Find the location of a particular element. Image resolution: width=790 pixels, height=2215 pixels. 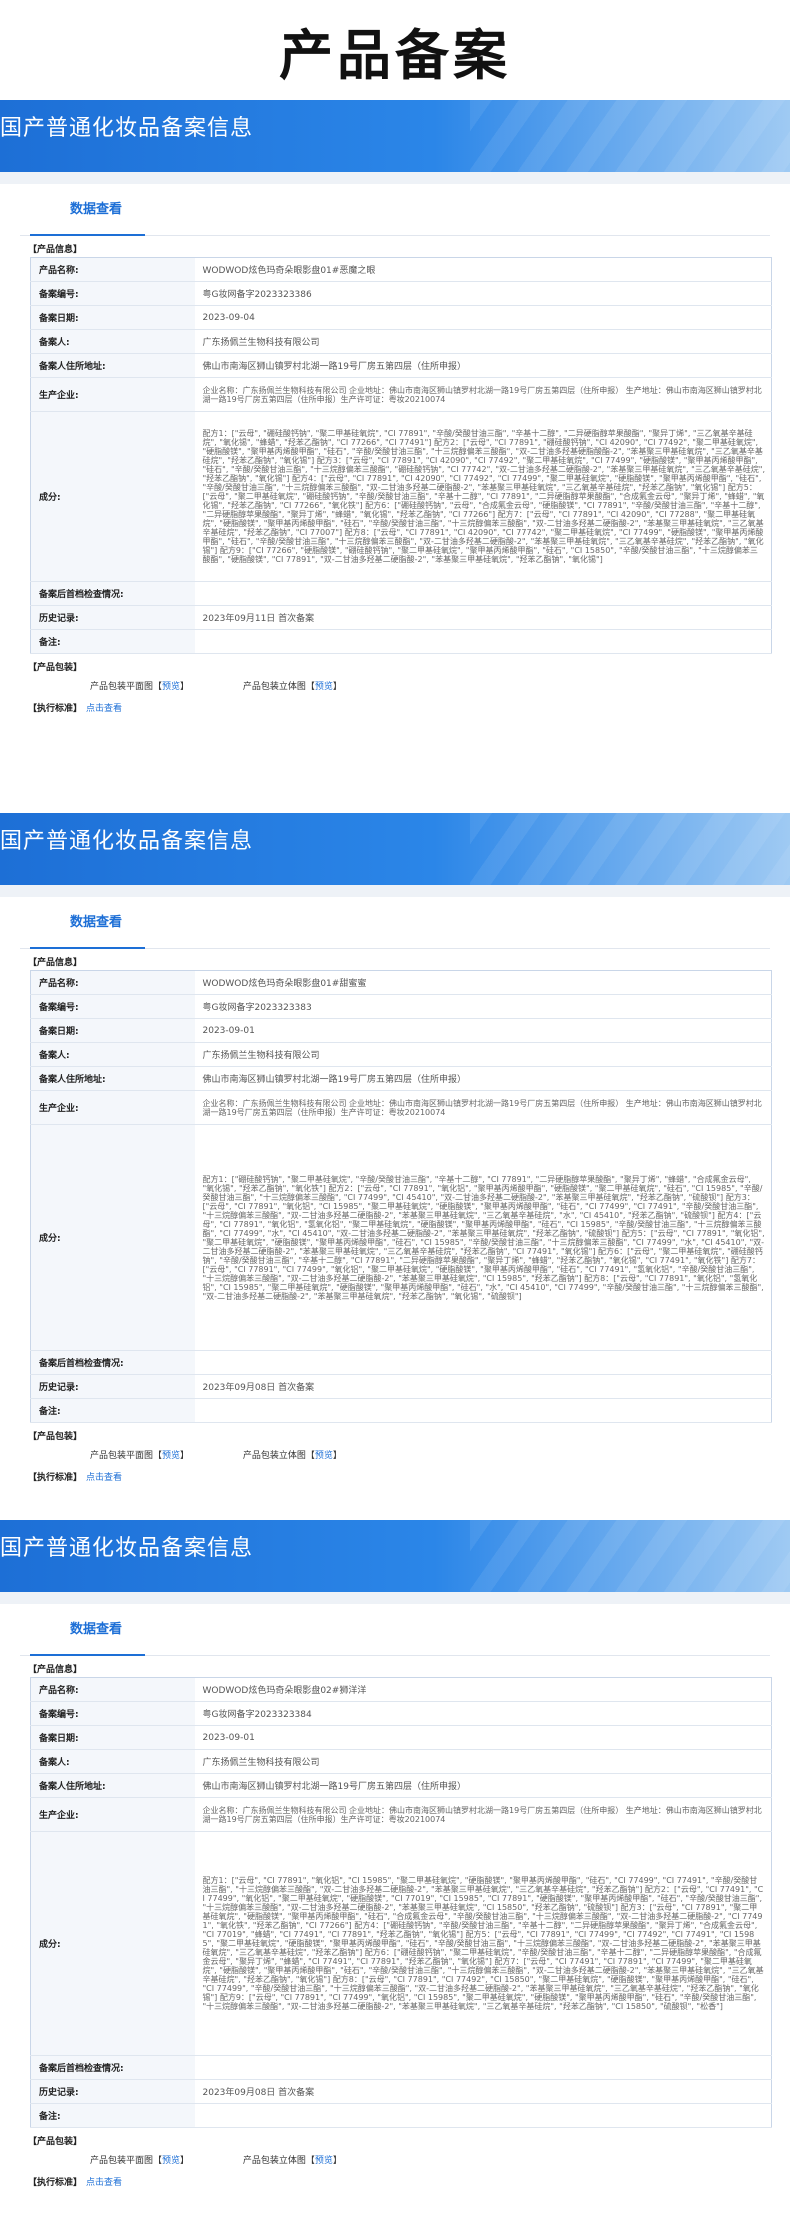

product-name-value: WODWOD炫色玛奇朵眼影盘01#恶魔之眼 is located at coordinates (483, 269).